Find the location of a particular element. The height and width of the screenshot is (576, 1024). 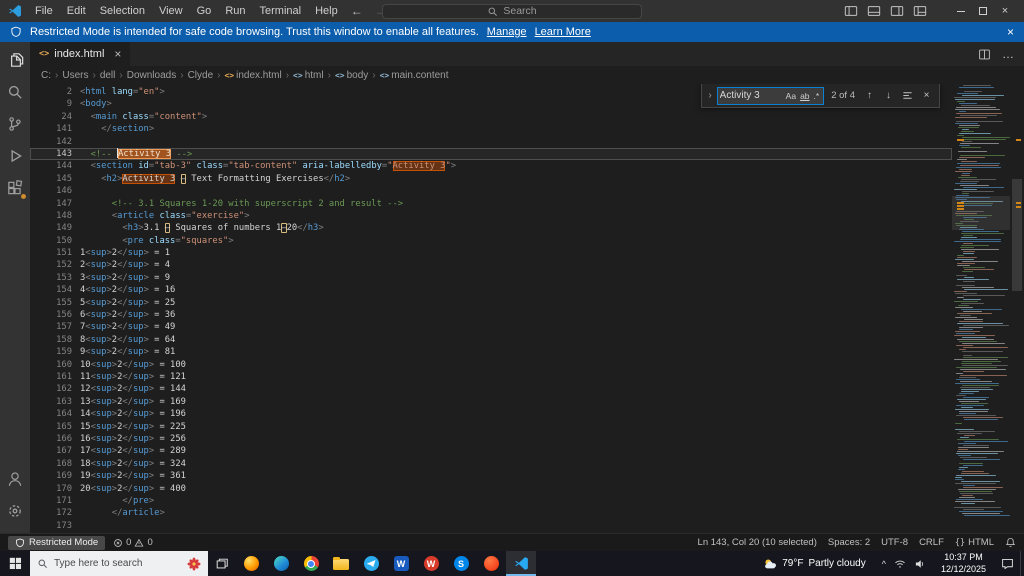

line-number: 166 is located at coordinates (51, 439).